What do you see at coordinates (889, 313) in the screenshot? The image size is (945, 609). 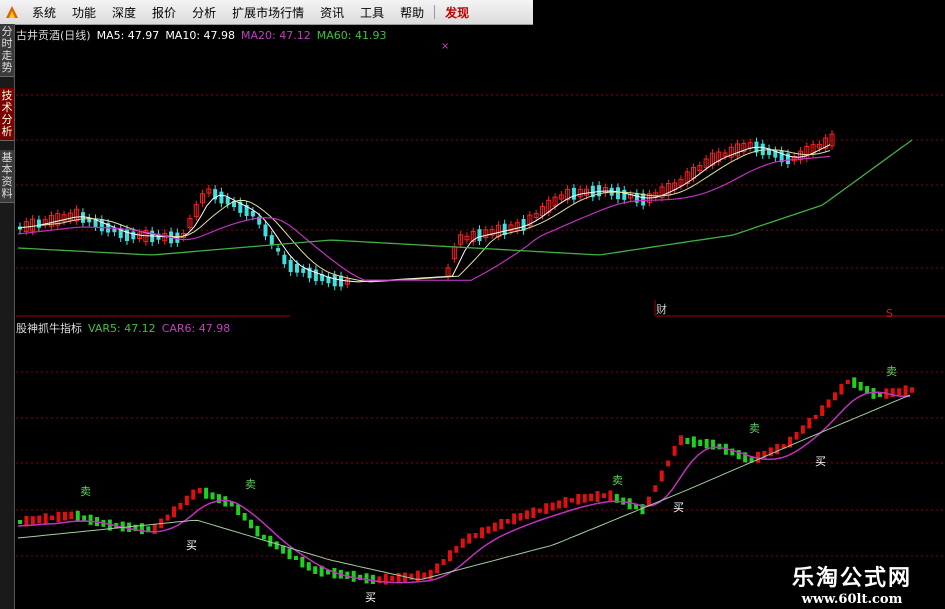 I see `s-marker: S` at bounding box center [889, 313].